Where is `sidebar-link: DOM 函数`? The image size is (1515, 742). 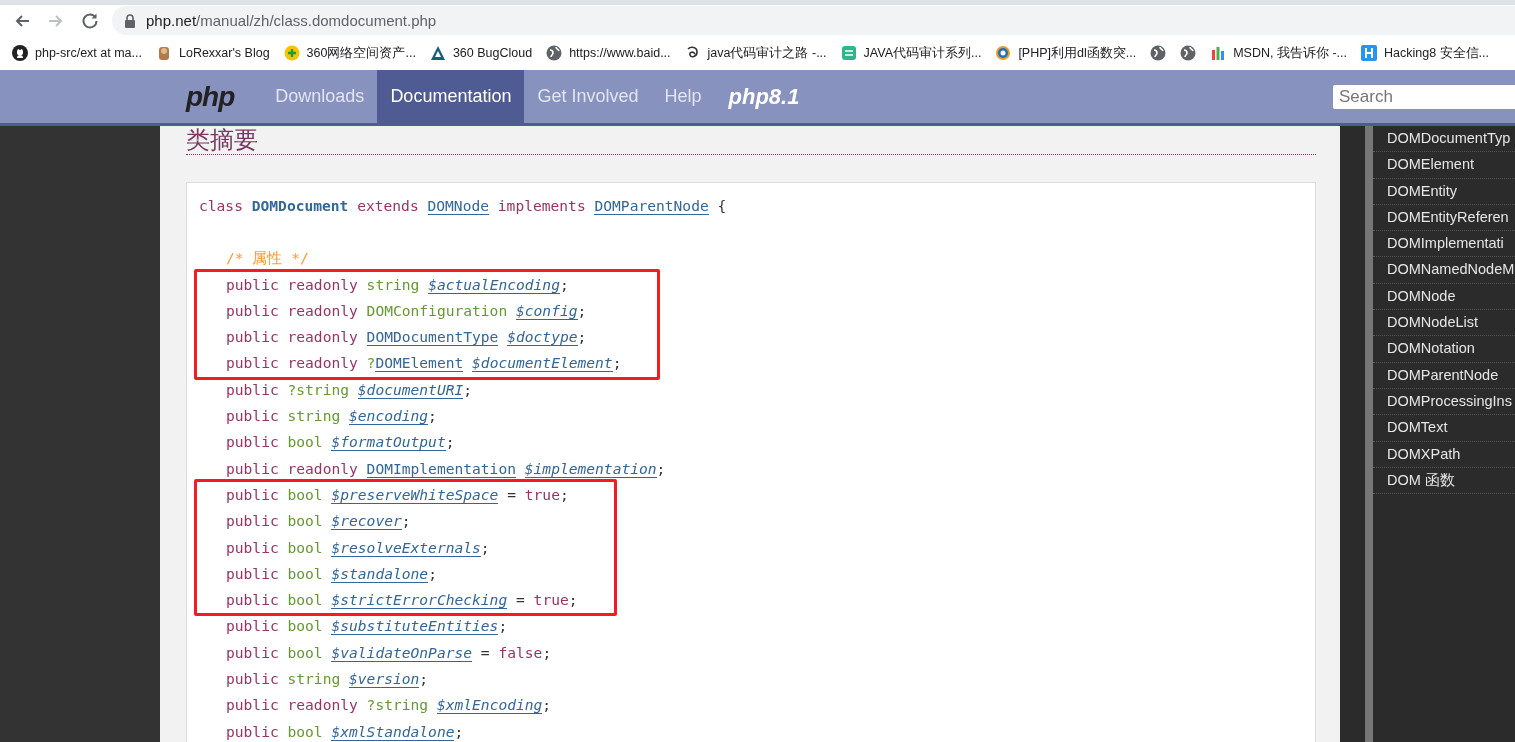
sidebar-link: DOM 函数 is located at coordinates (1444, 481).